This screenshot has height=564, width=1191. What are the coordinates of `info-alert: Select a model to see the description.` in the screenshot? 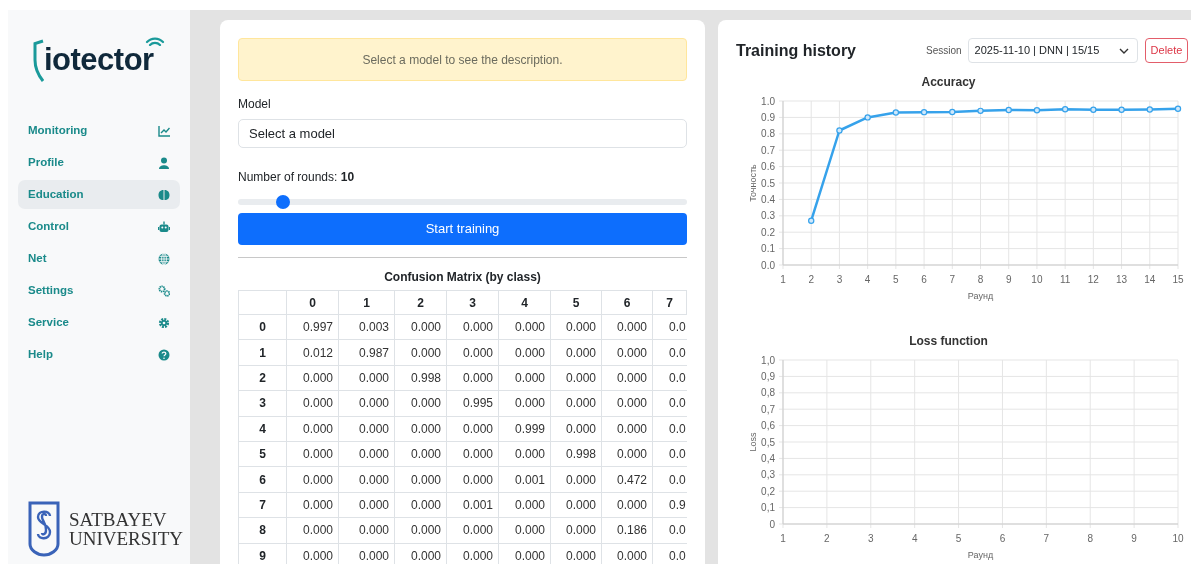 It's located at (462, 59).